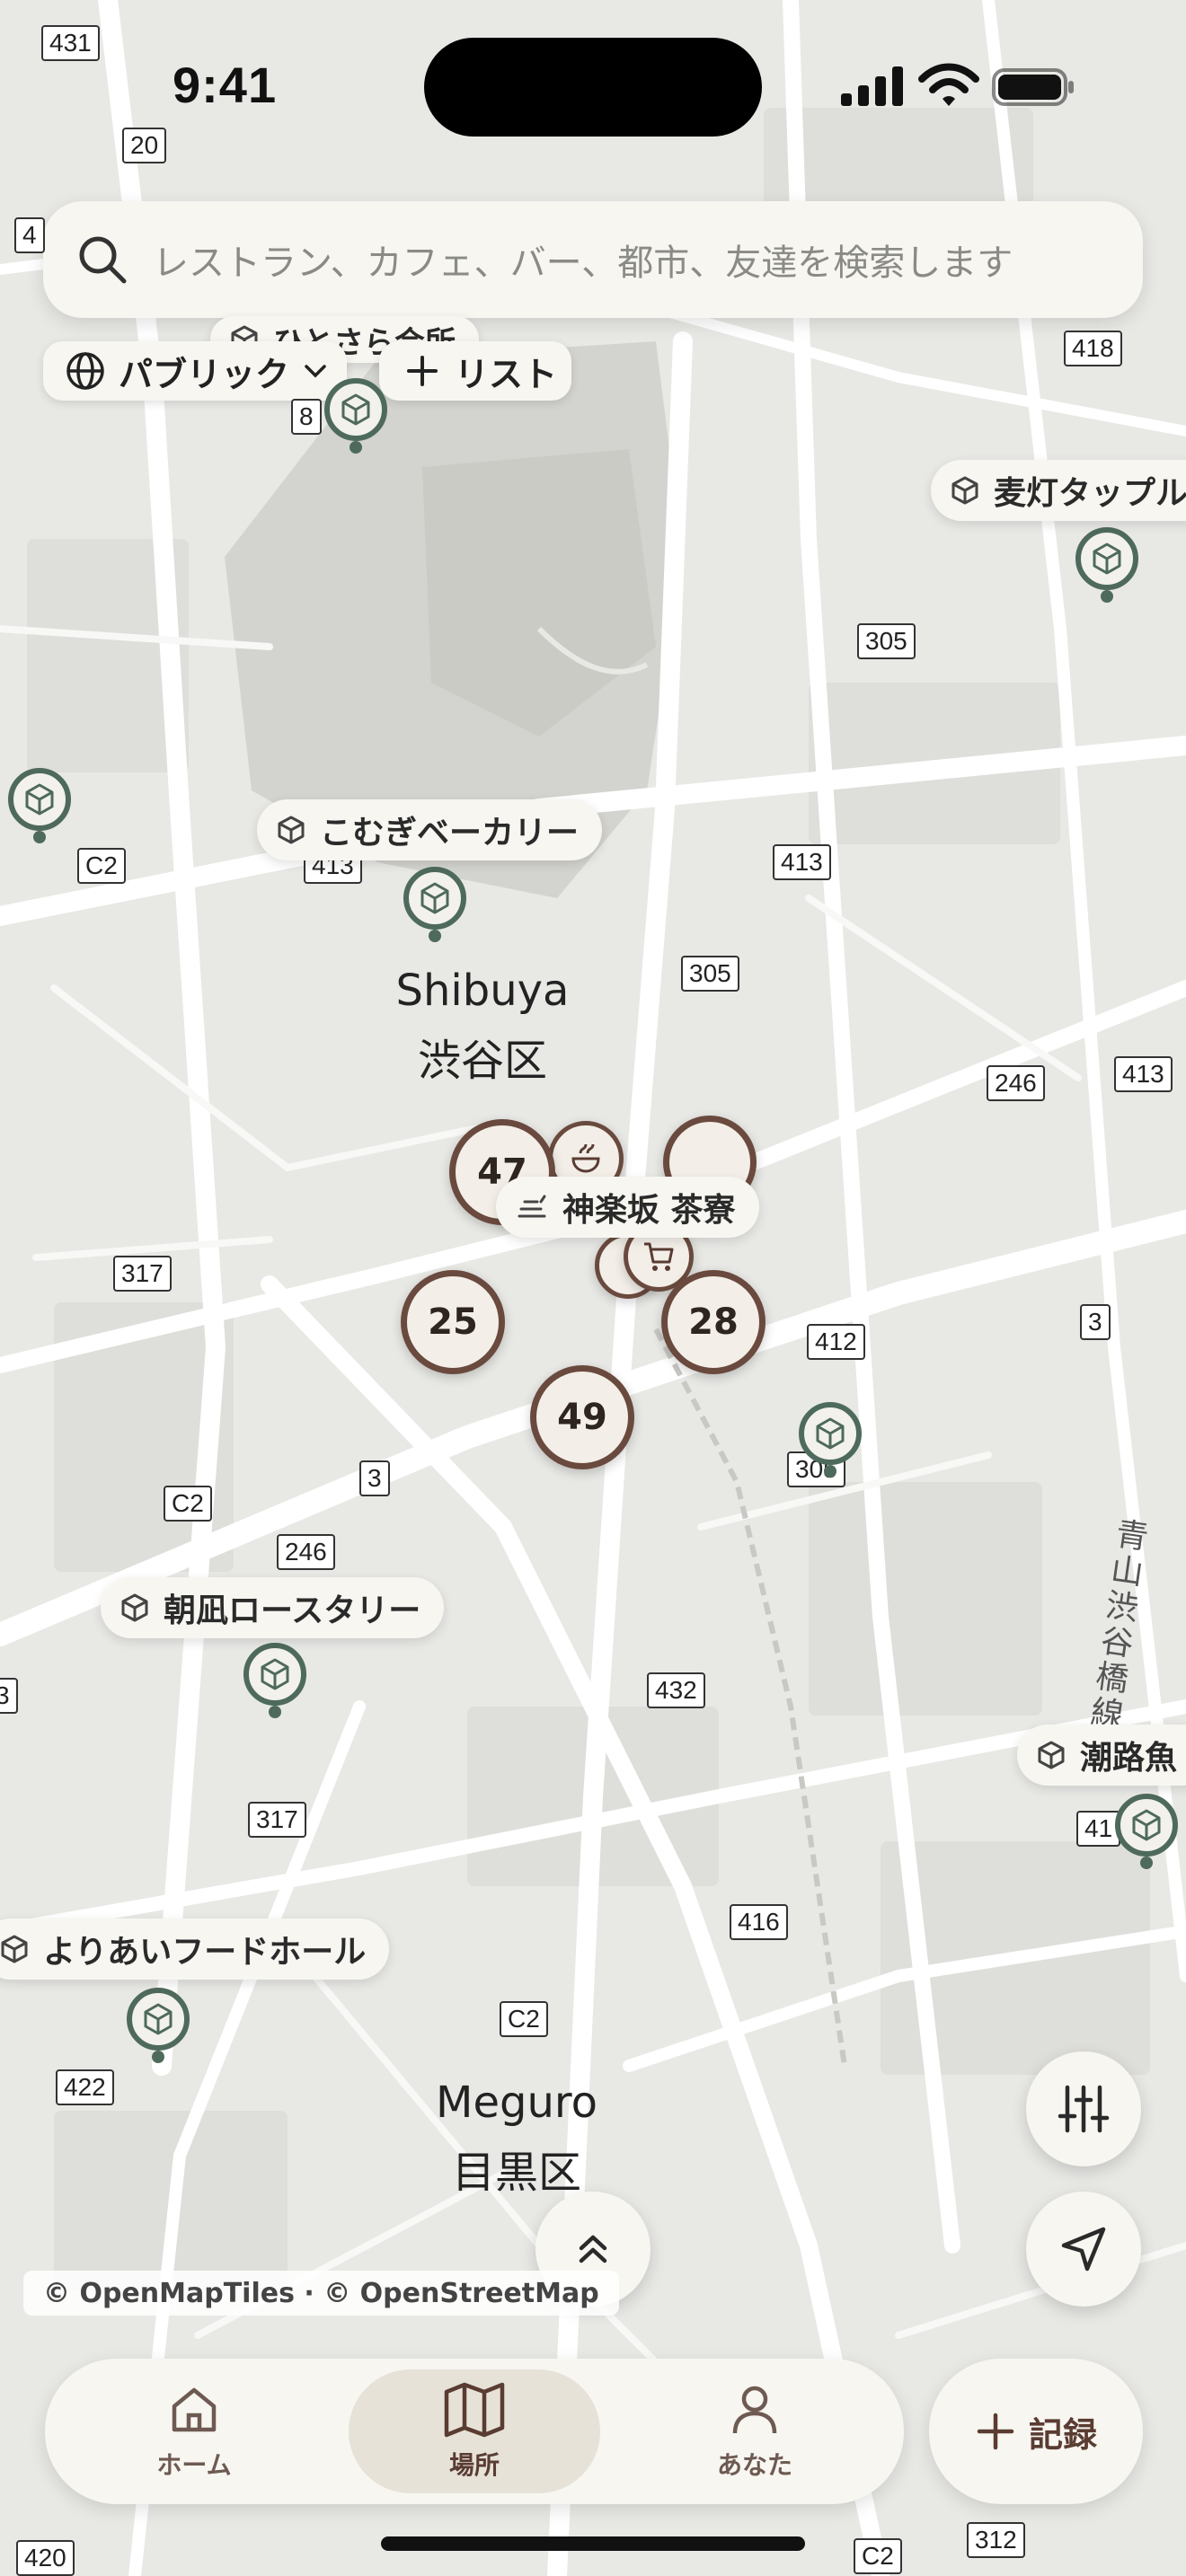 This screenshot has height=2576, width=1186. What do you see at coordinates (593, 2249) in the screenshot?
I see `double-chevron-up-icon` at bounding box center [593, 2249].